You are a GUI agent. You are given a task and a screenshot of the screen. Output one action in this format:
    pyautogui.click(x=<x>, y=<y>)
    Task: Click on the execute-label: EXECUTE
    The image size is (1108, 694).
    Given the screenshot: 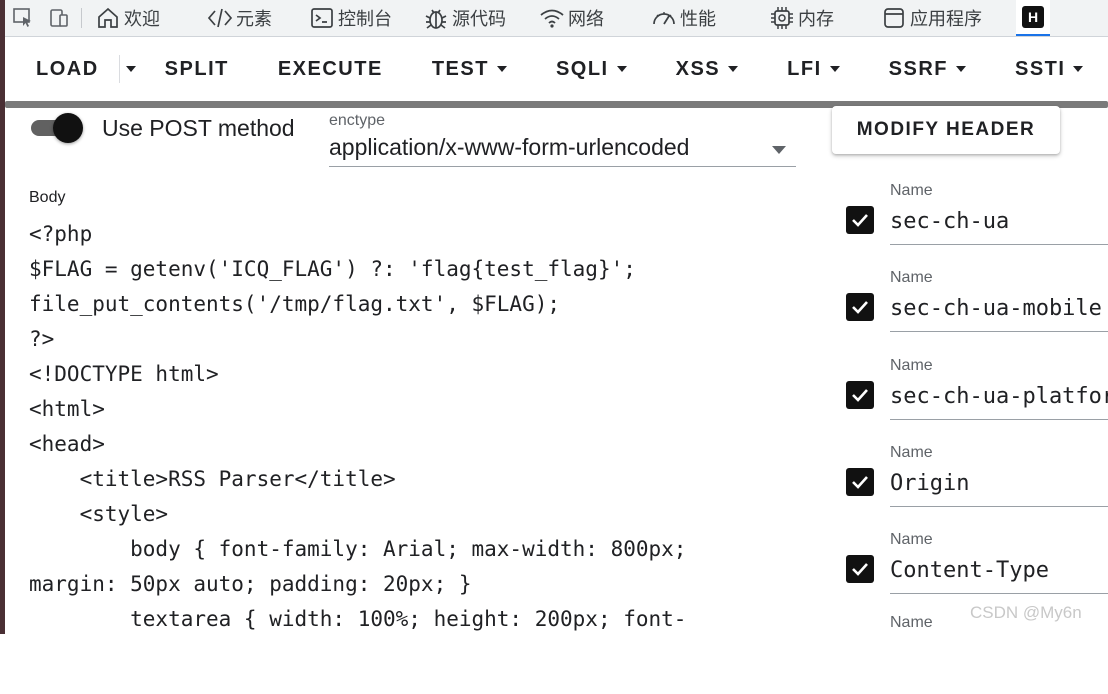 What is the action you would take?
    pyautogui.click(x=330, y=68)
    